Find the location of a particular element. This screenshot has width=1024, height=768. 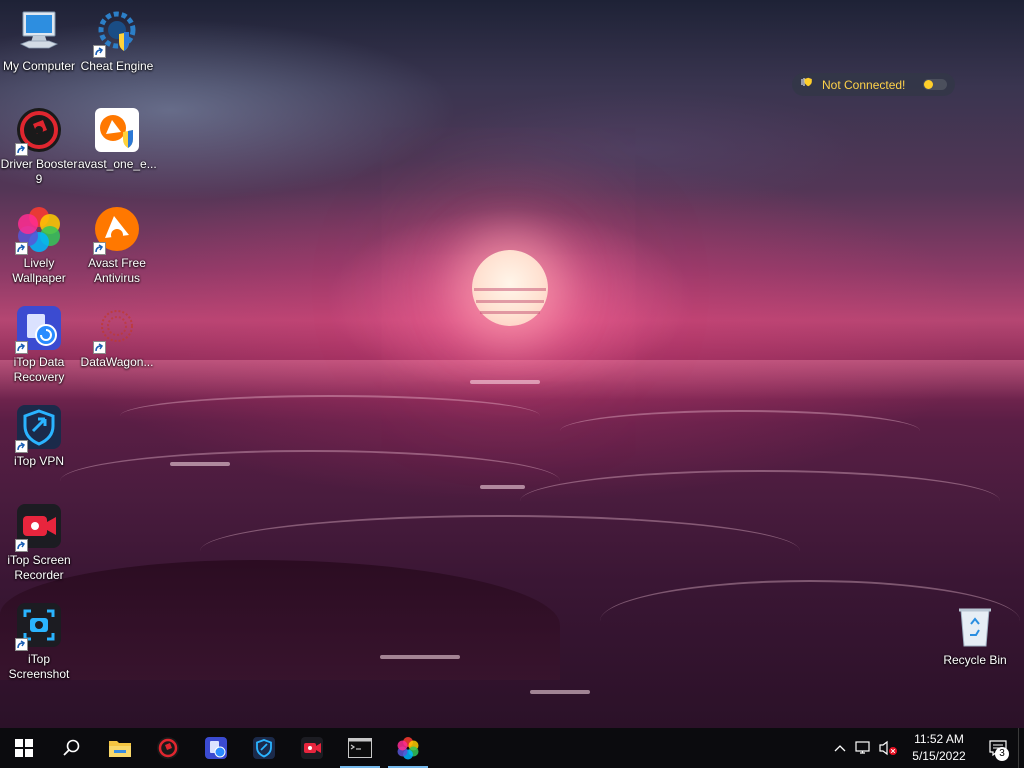

folder-icon is located at coordinates (120, 749).